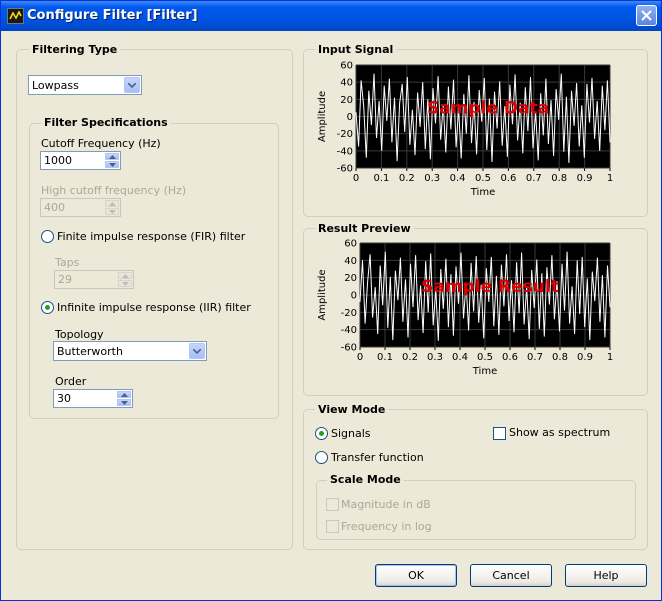 The image size is (662, 601). What do you see at coordinates (65, 279) in the screenshot?
I see `taps-value: 29` at bounding box center [65, 279].